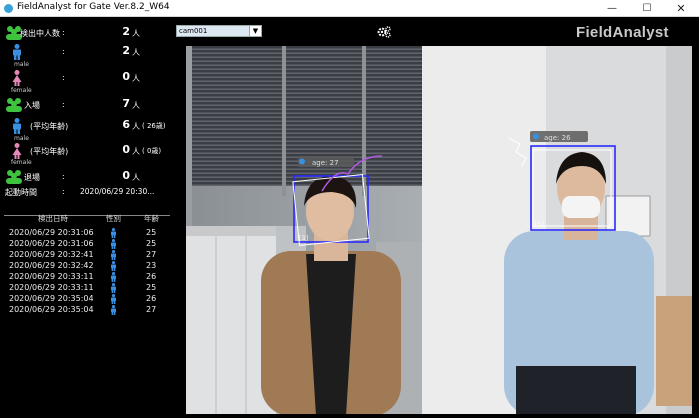 The width and height of the screenshot is (699, 418). Describe the element at coordinates (151, 218) in the screenshot. I see `log-header-age: 年齢` at that location.